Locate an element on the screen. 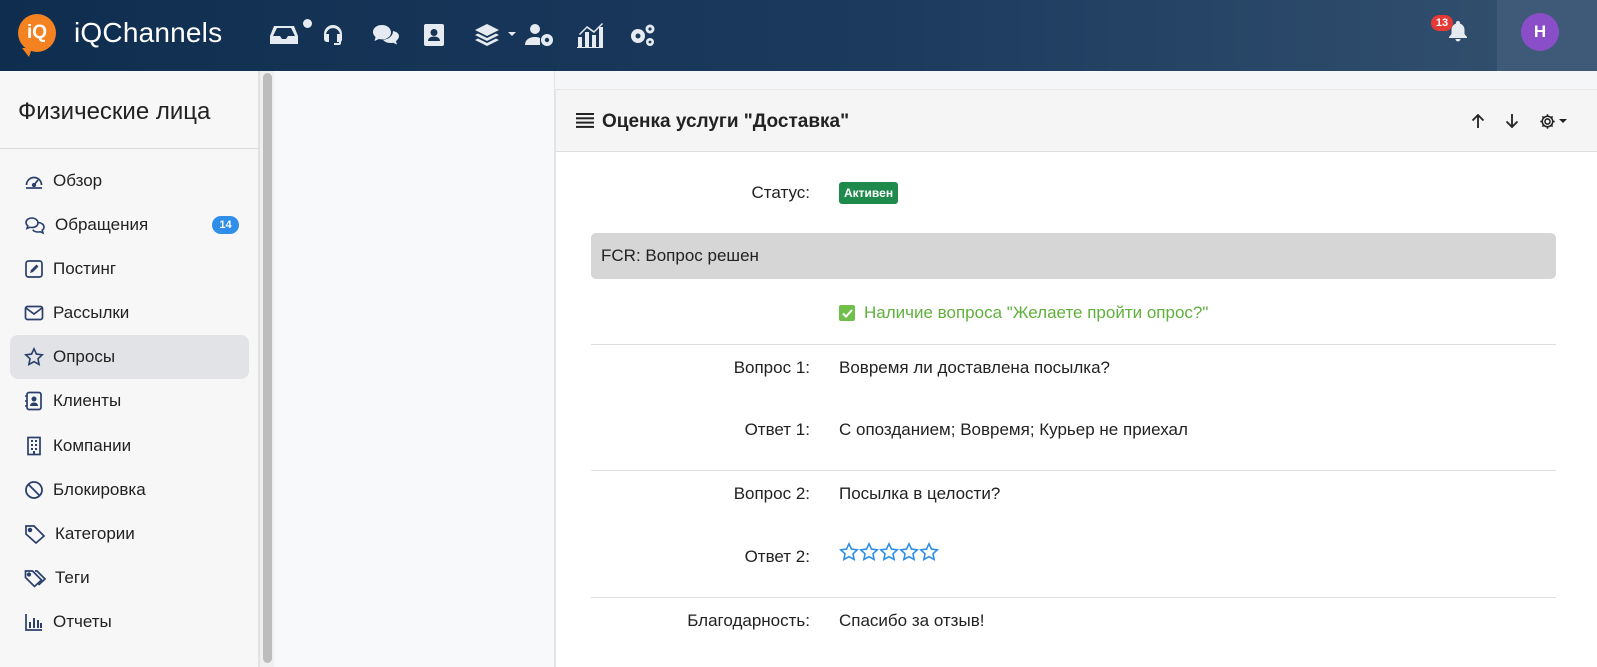 This screenshot has width=1597, height=667. settings-dropdown-button is located at coordinates (1547, 121).